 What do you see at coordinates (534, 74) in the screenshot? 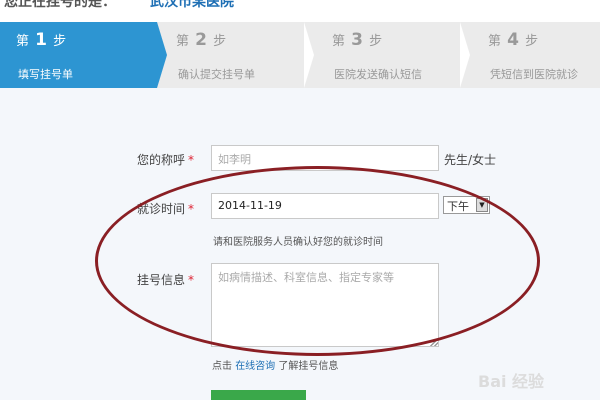
I see `step-4-desc: 凭短信到医院就诊` at bounding box center [534, 74].